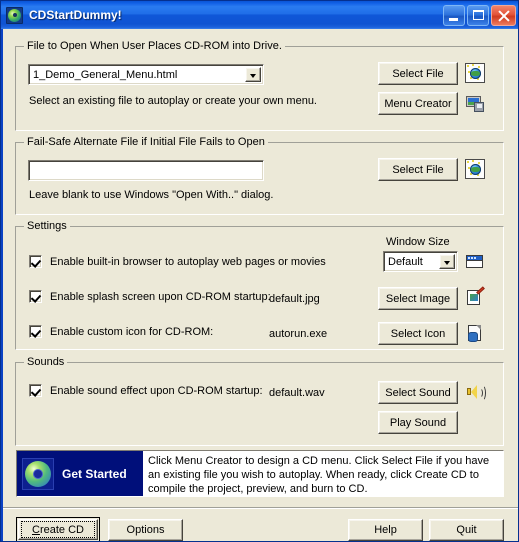 This screenshot has width=519, height=542. I want to click on settings-group-title: Settings, so click(47, 226).